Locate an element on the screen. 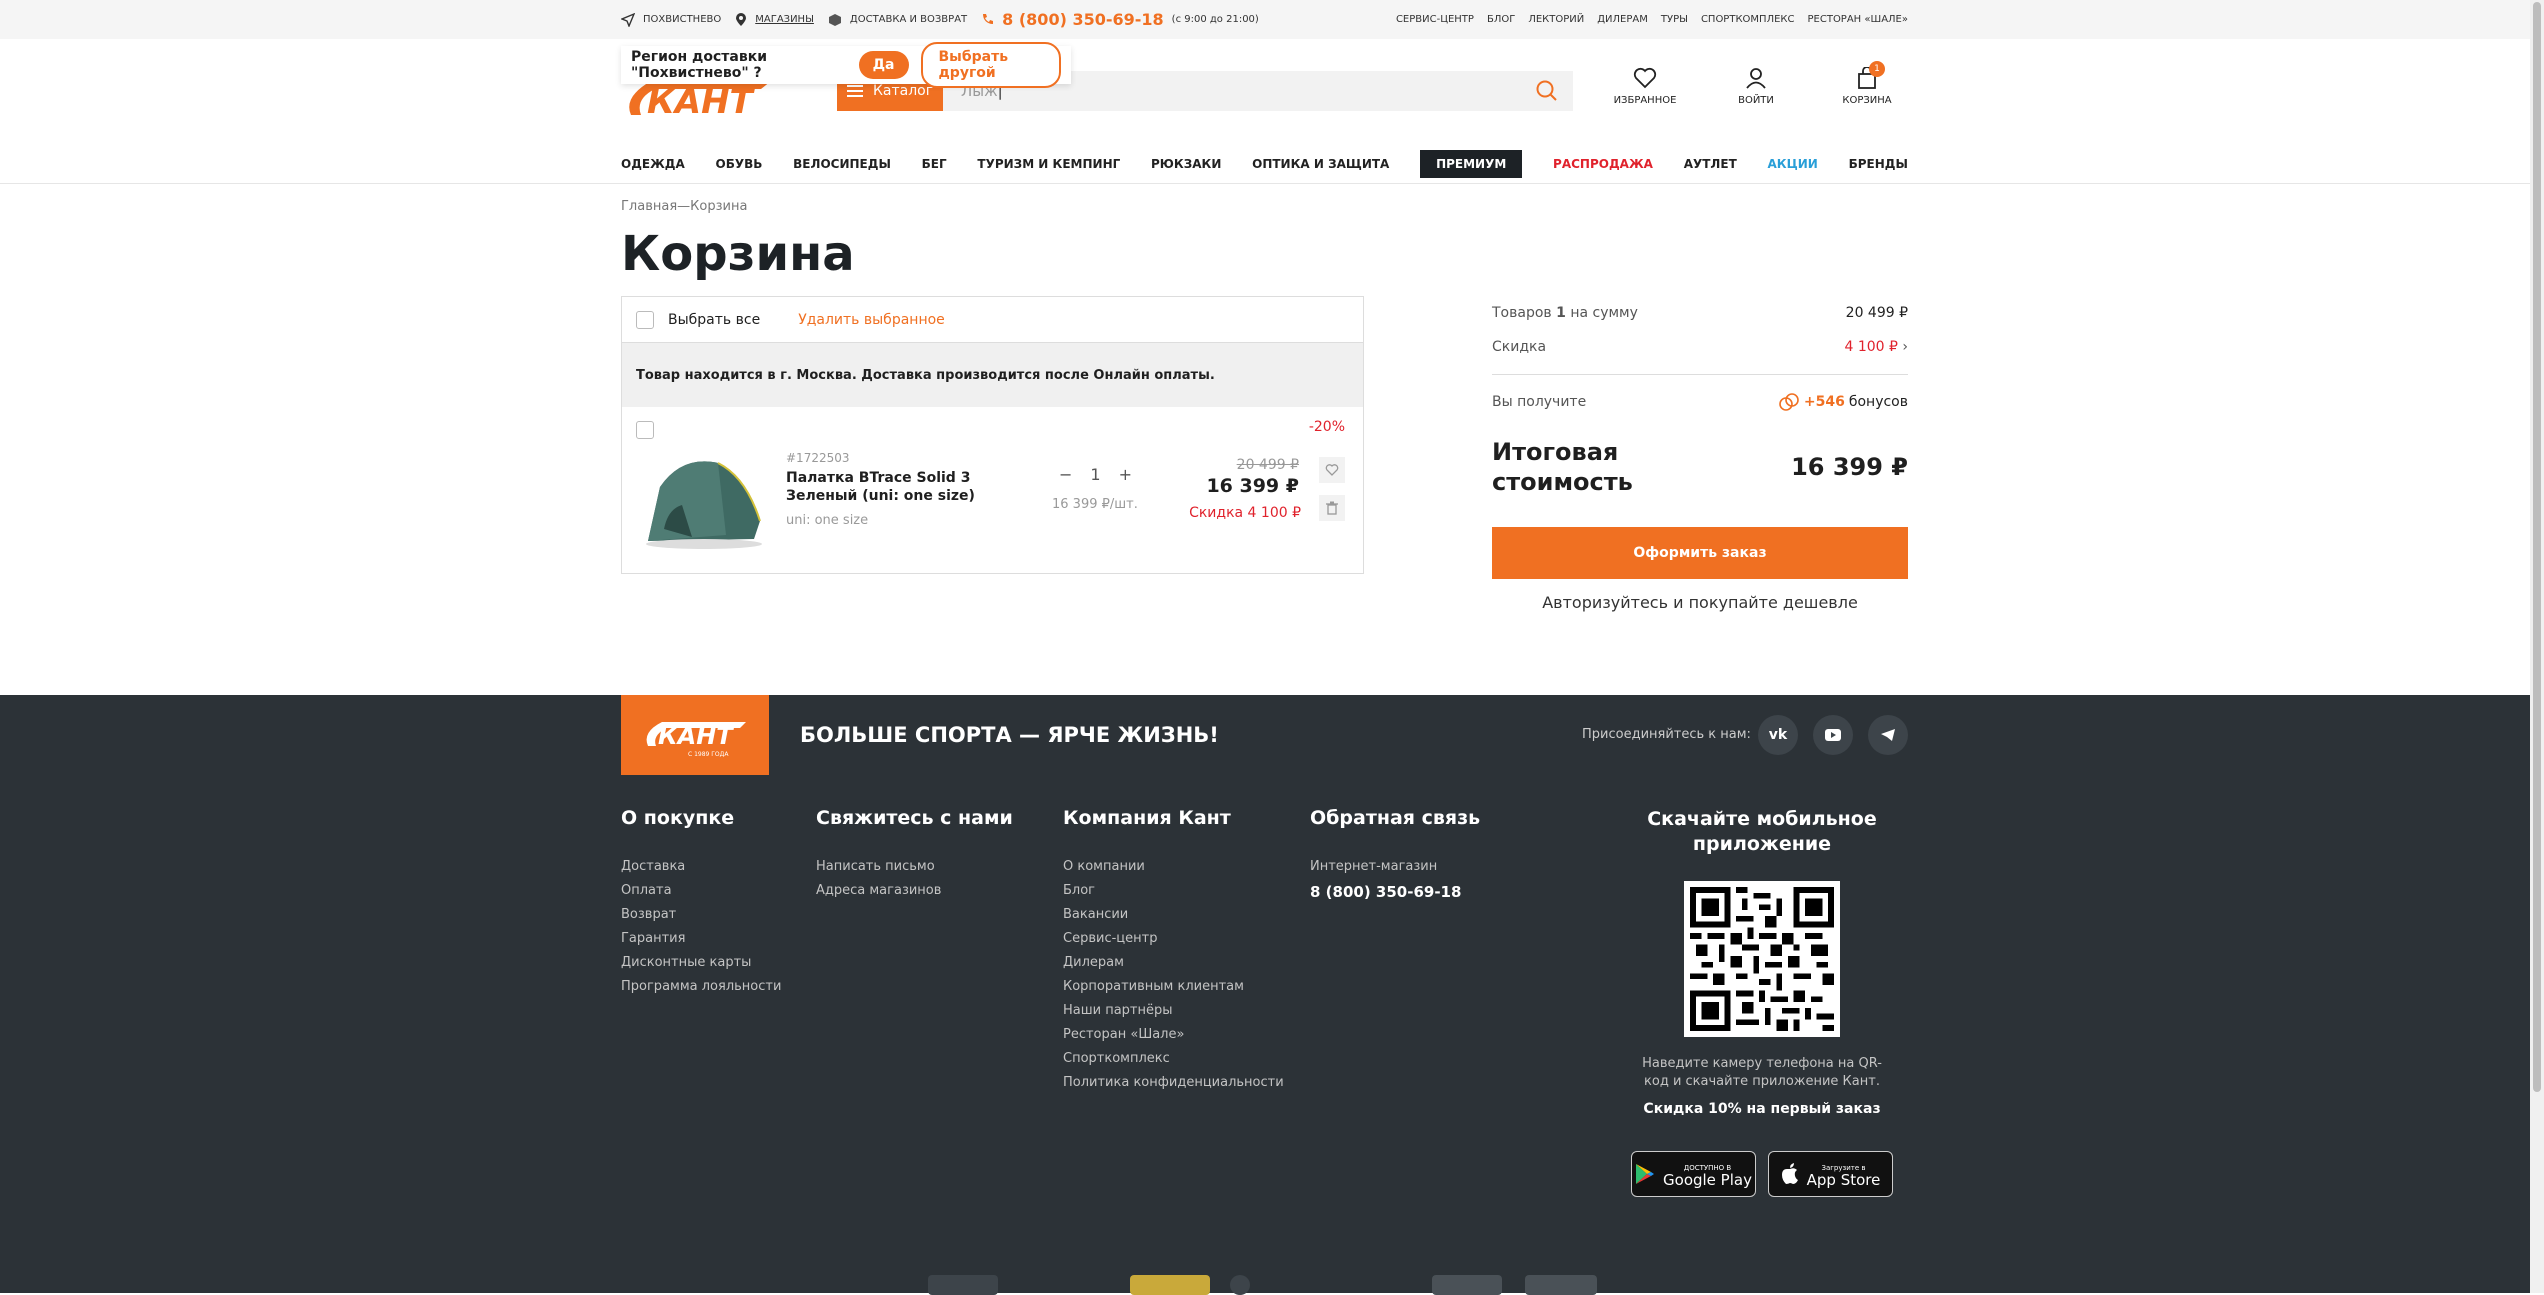  login-discount-link: Авторизуйтесь и покупайте дешевле is located at coordinates (1700, 602).